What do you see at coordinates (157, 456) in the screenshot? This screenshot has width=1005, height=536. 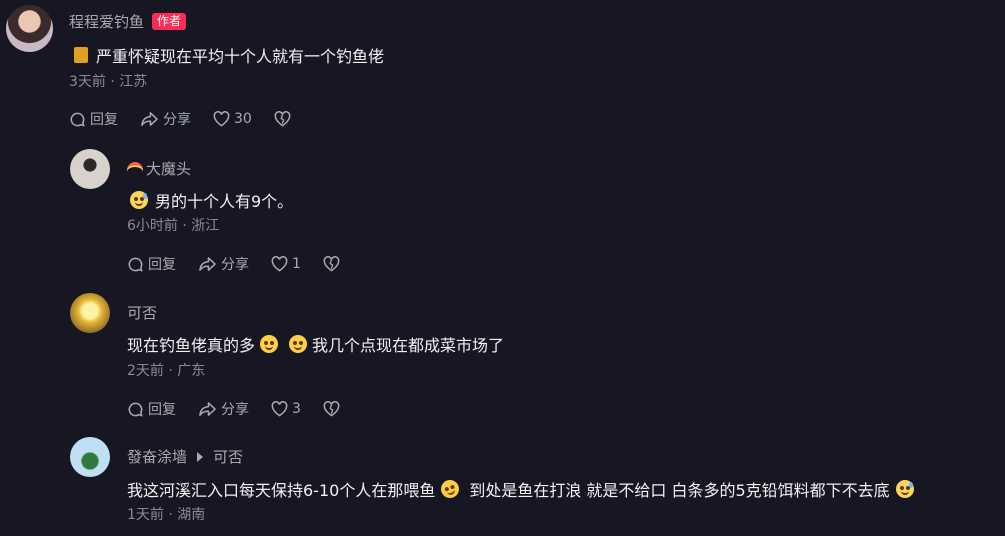 I see `username: 發奋涂墙` at bounding box center [157, 456].